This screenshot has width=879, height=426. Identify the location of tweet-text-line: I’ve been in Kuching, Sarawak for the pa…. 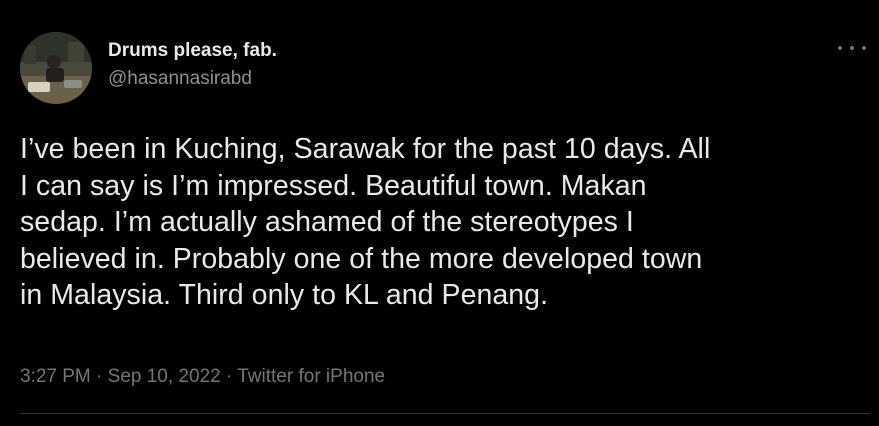
(365, 149).